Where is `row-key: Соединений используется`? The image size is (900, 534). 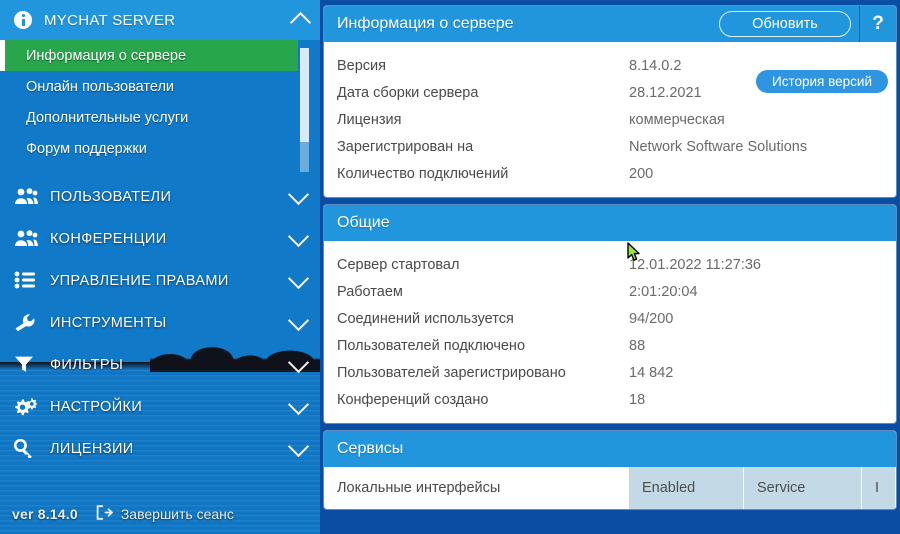
row-key: Соединений используется is located at coordinates (425, 318).